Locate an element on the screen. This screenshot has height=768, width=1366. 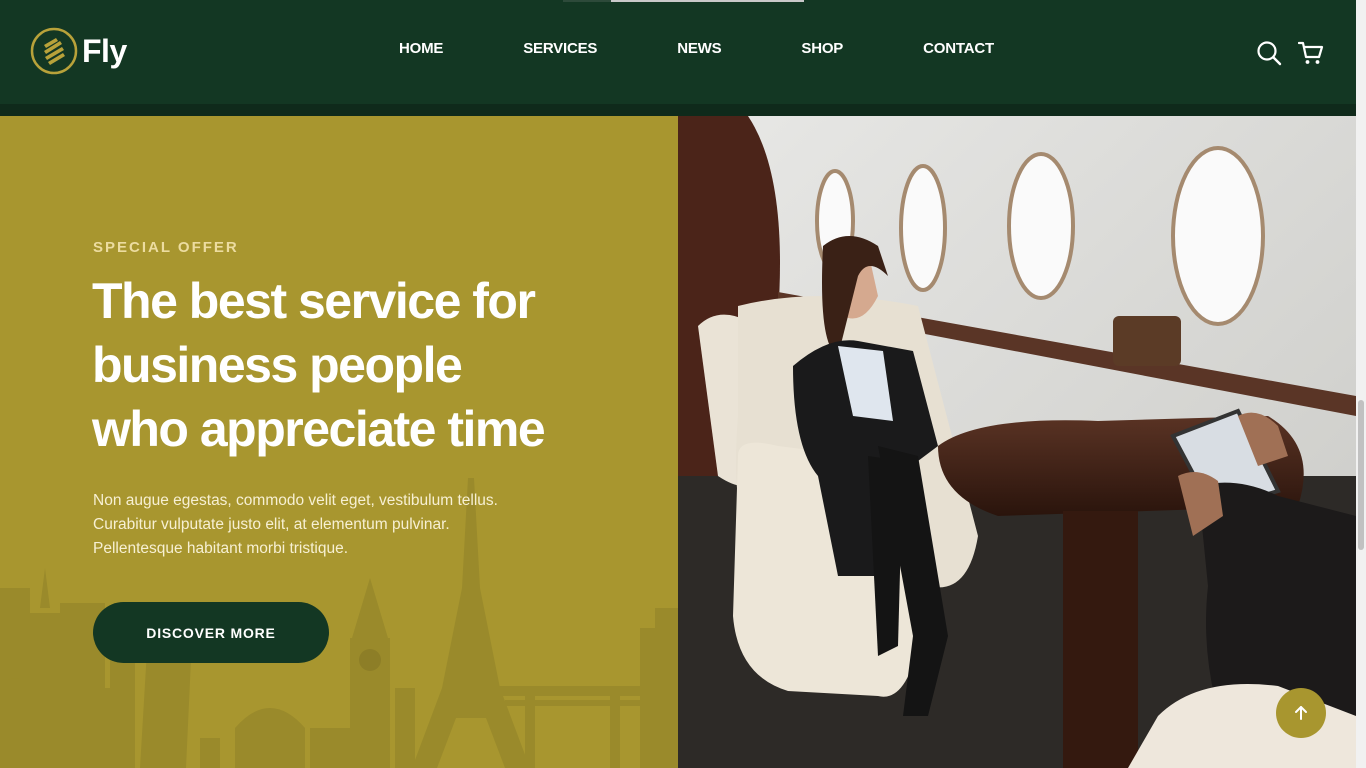
logo-icon is located at coordinates (54, 51).